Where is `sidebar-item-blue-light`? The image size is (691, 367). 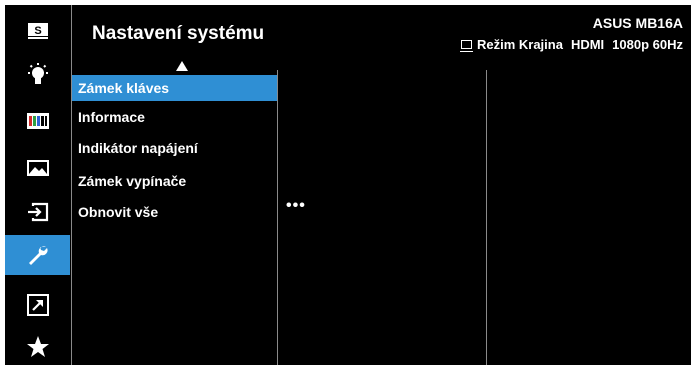 sidebar-item-blue-light is located at coordinates (37, 75).